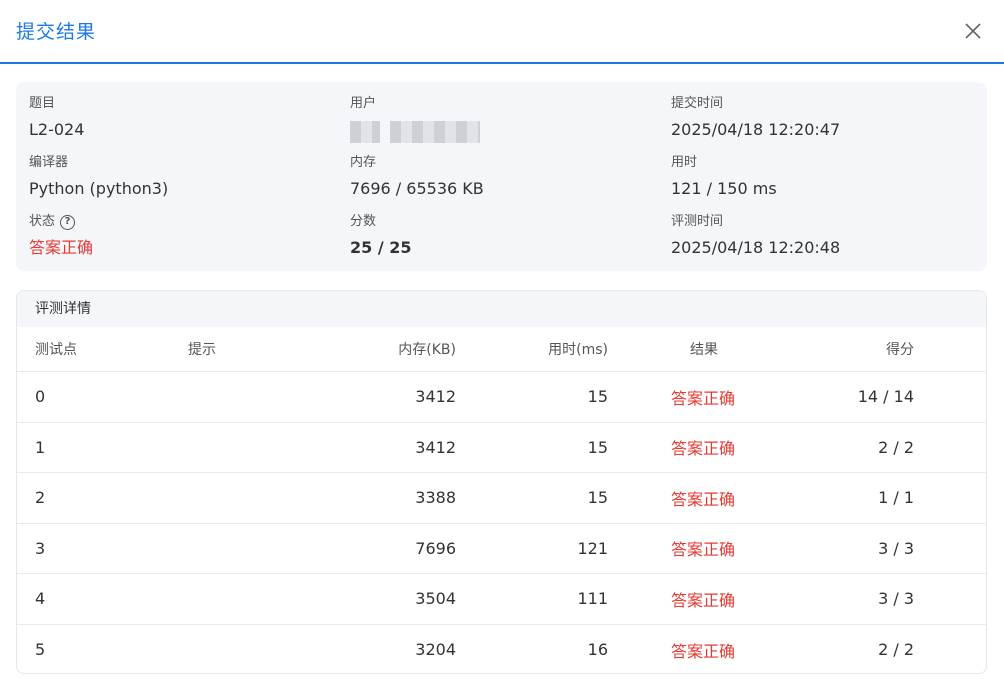 The width and height of the screenshot is (1004, 684). What do you see at coordinates (381, 247) in the screenshot?
I see `score-value: 25 / 25` at bounding box center [381, 247].